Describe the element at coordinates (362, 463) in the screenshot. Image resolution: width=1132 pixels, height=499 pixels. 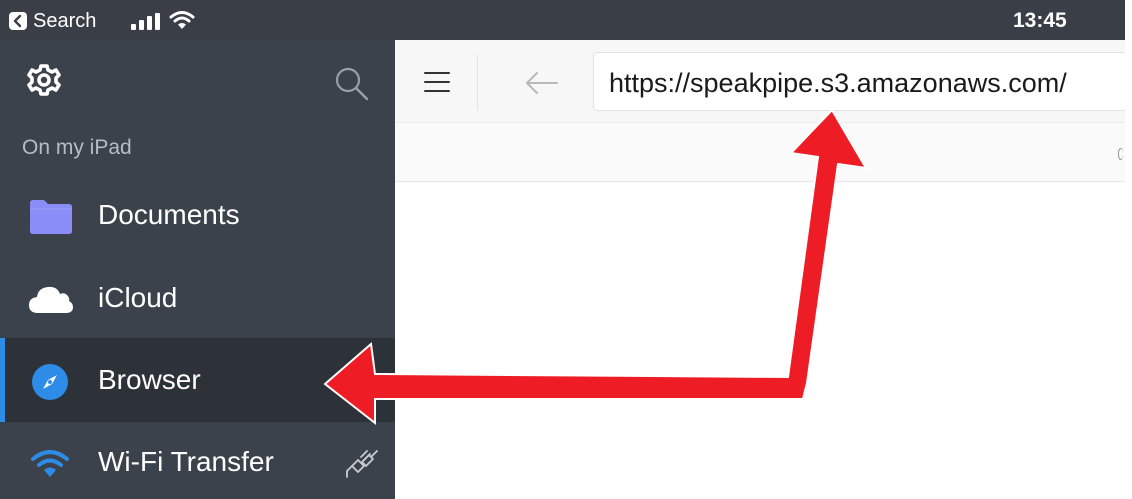
I see `plug-icon` at that location.